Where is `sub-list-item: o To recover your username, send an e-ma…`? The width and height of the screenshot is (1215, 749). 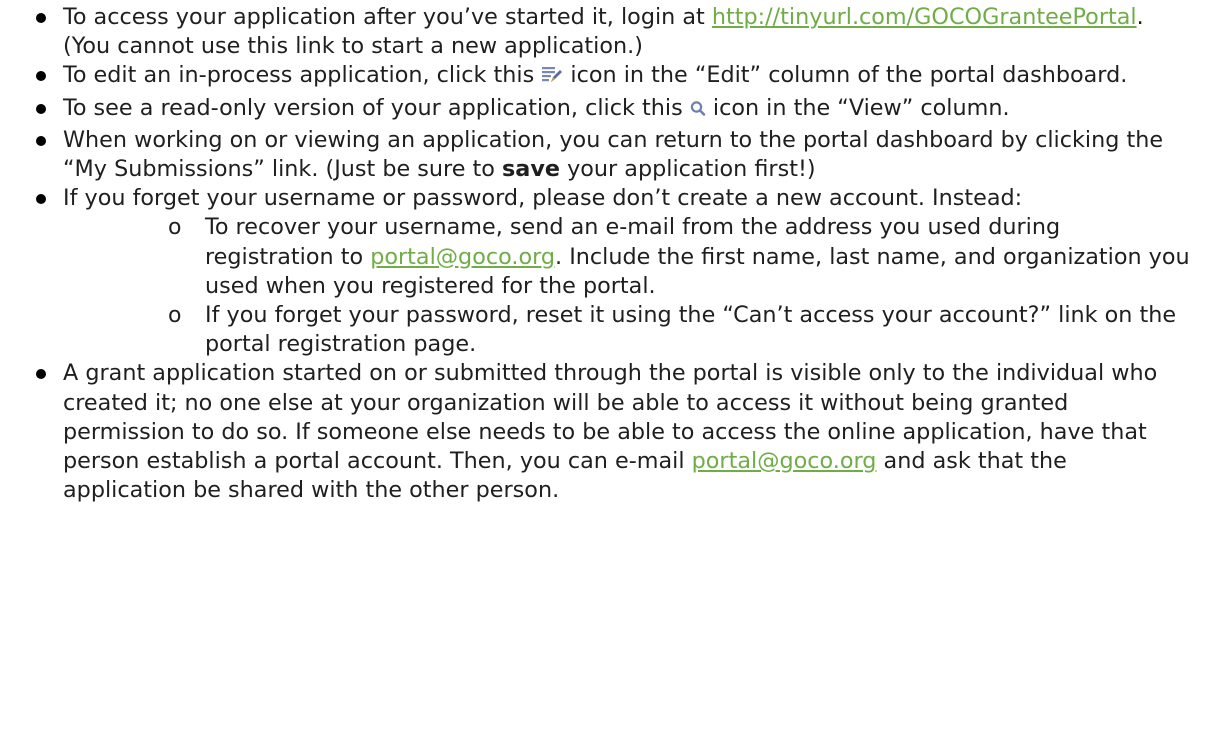
sub-list-item: o To recover your username, send an e-ma… is located at coordinates (607, 257).